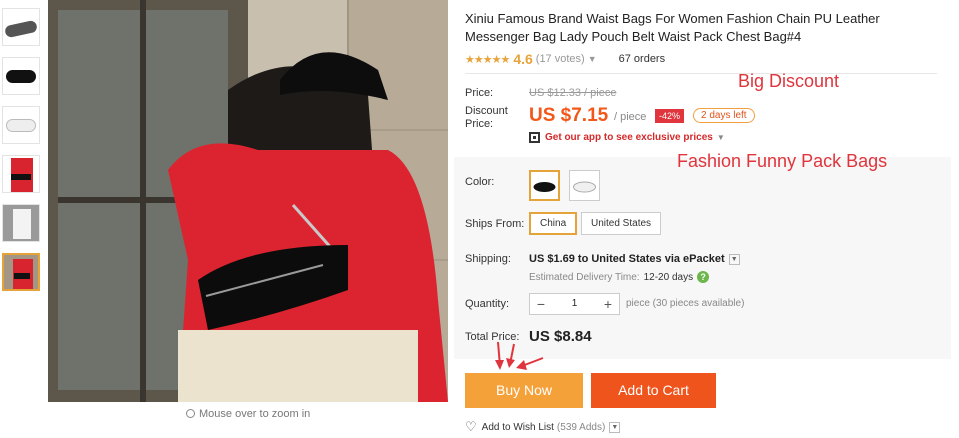  I want to click on quantity-input: 1, so click(574, 304).